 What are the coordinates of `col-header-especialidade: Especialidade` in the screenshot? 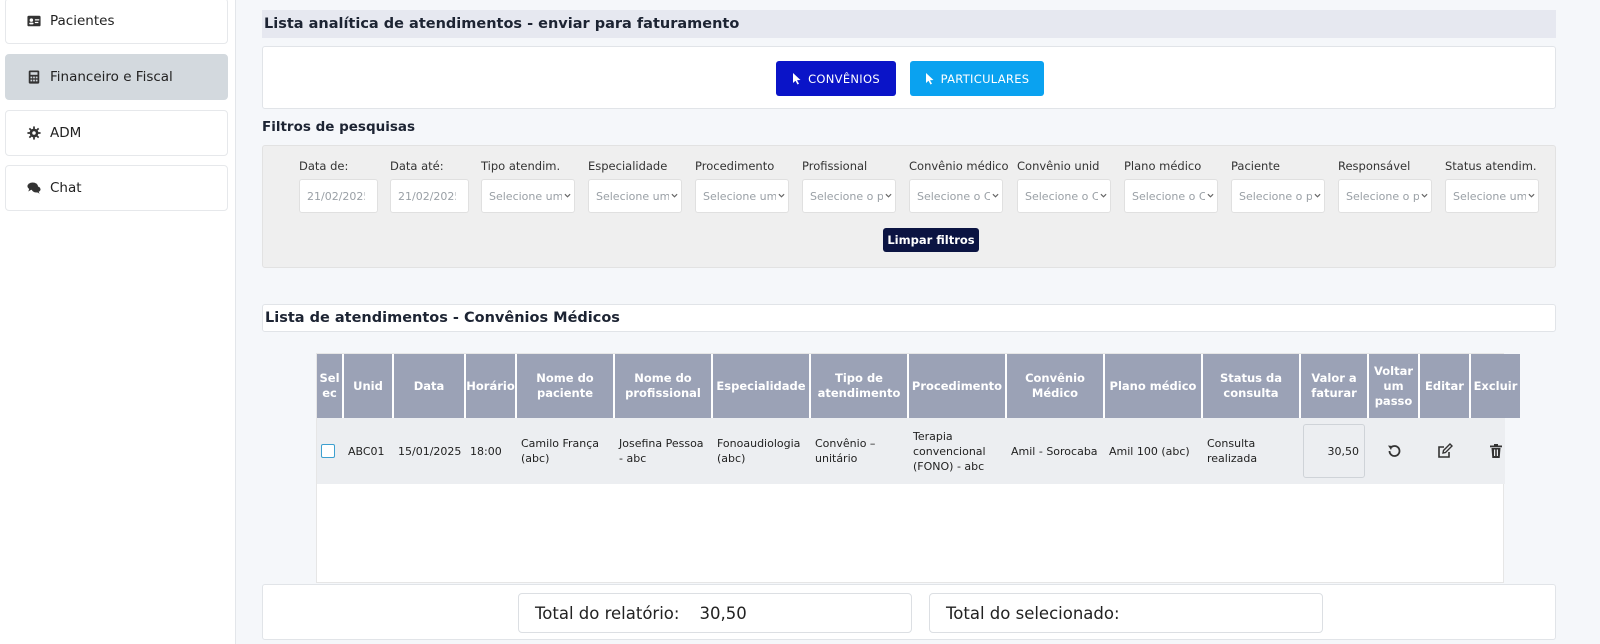 It's located at (761, 386).